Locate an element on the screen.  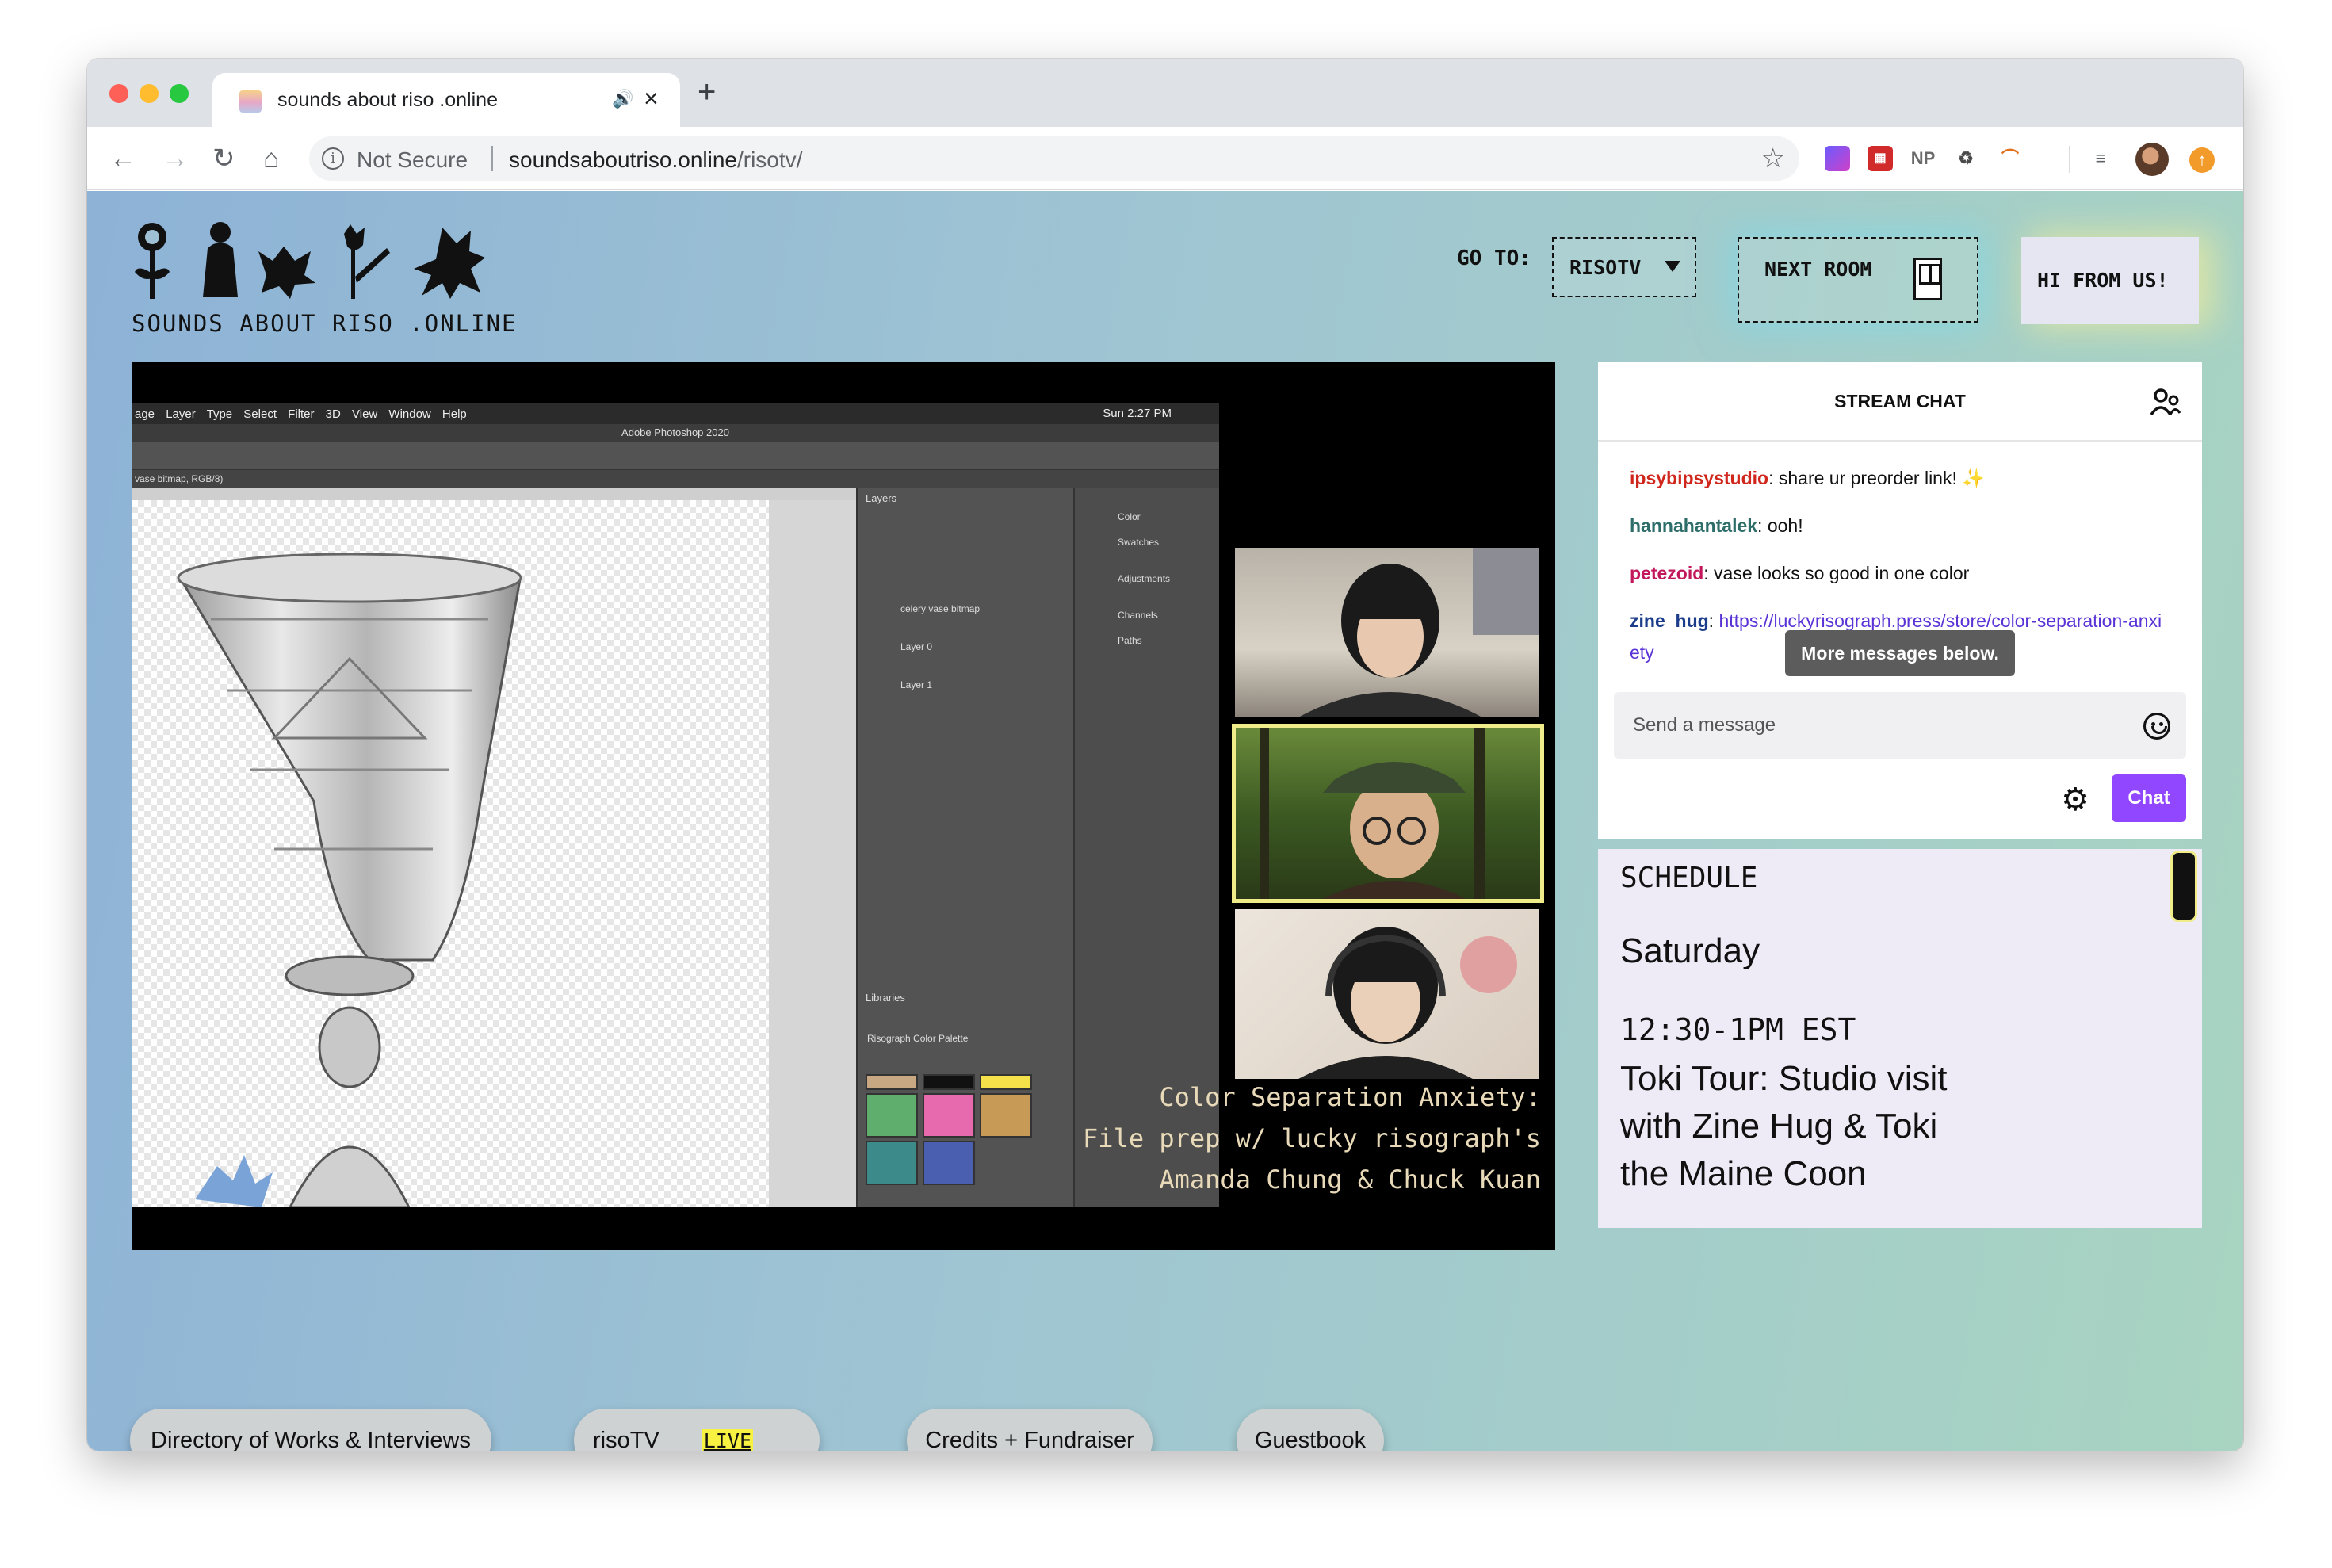
chat-username: ipsybipsystudio is located at coordinates (1699, 478).